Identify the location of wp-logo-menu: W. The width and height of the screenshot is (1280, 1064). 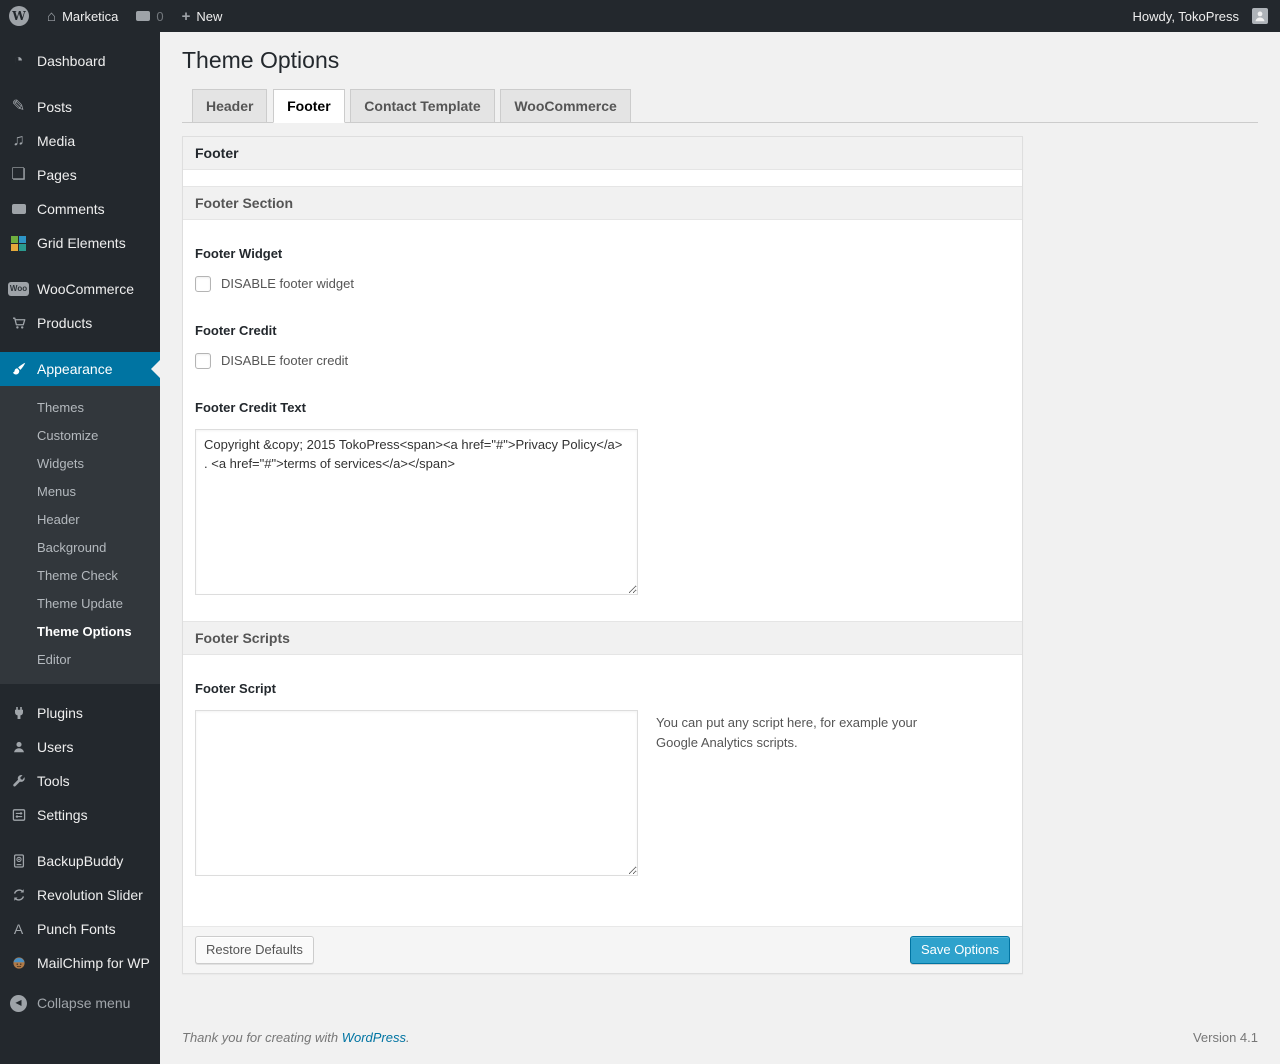
(19, 16).